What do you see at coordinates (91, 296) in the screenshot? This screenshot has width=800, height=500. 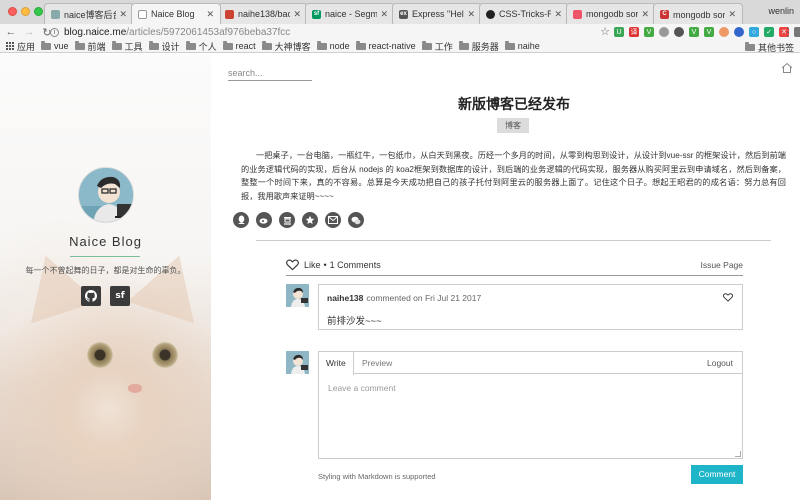 I see `github-link` at bounding box center [91, 296].